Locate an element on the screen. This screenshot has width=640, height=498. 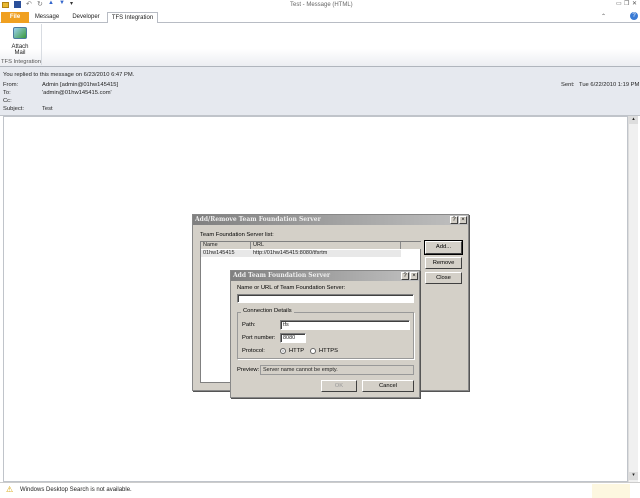
vertical-scrollbar: ▴ ▾ is located at coordinates (633, 299).